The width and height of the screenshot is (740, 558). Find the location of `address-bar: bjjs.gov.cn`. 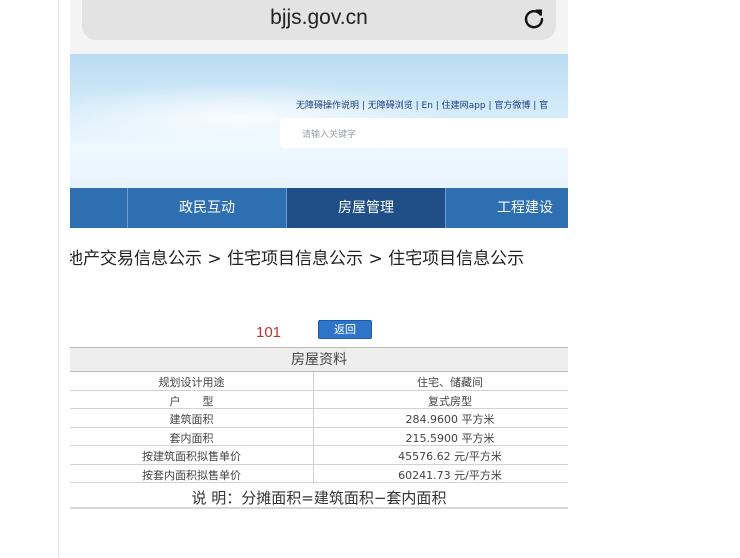

address-bar: bjjs.gov.cn is located at coordinates (319, 20).